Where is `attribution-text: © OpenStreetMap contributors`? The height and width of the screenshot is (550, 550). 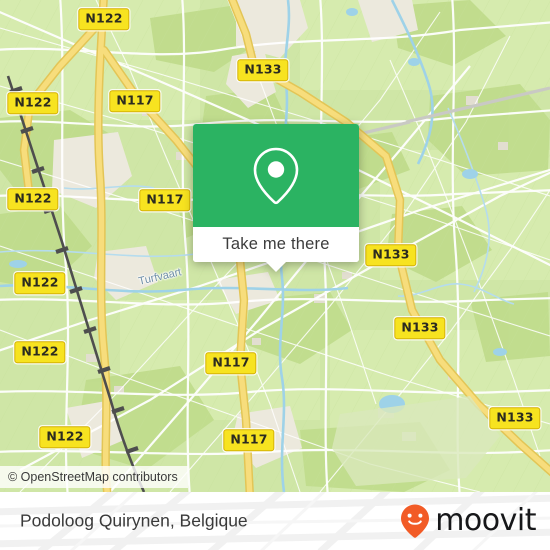 attribution-text: © OpenStreetMap contributors is located at coordinates (93, 477).